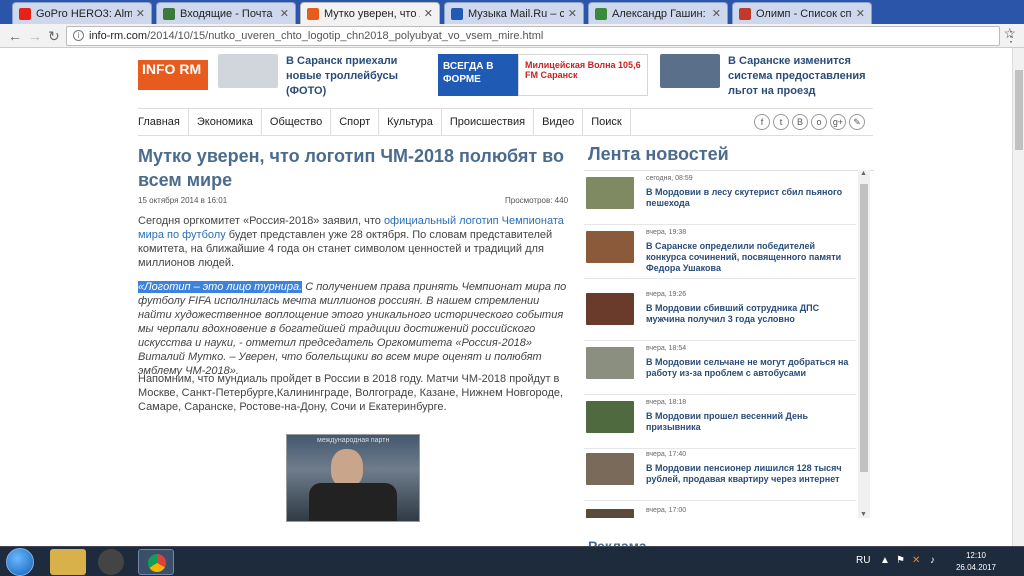 The width and height of the screenshot is (1024, 576). Describe the element at coordinates (82, 13) in the screenshot. I see `tab-gopro: GoPro HERO3: Almos✕` at that location.